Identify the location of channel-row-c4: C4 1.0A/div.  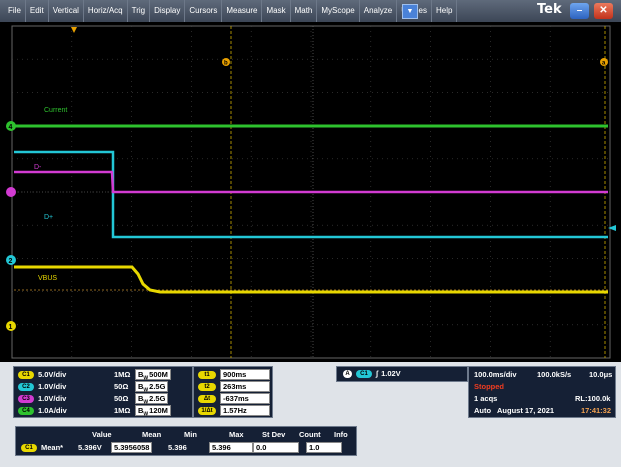
(42, 410).